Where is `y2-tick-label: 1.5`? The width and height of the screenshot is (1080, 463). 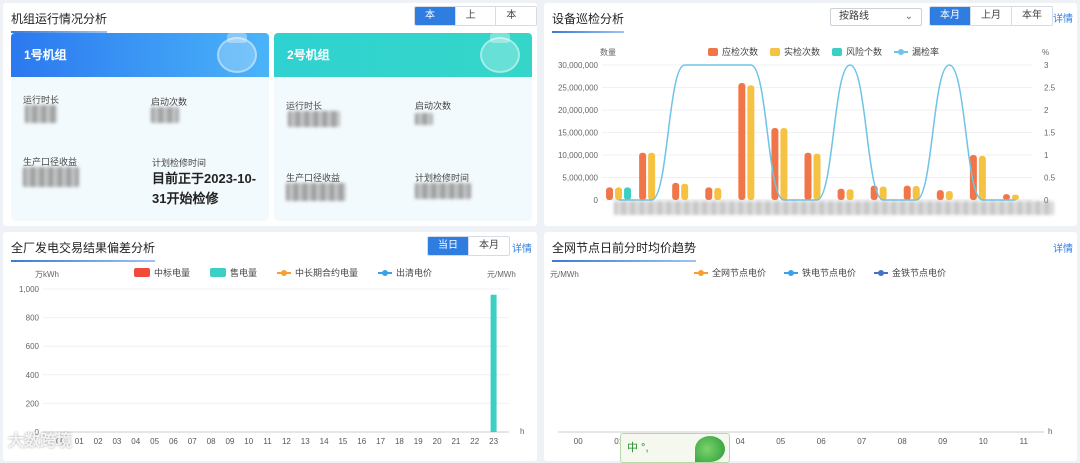 y2-tick-label: 1.5 is located at coordinates (1050, 133).